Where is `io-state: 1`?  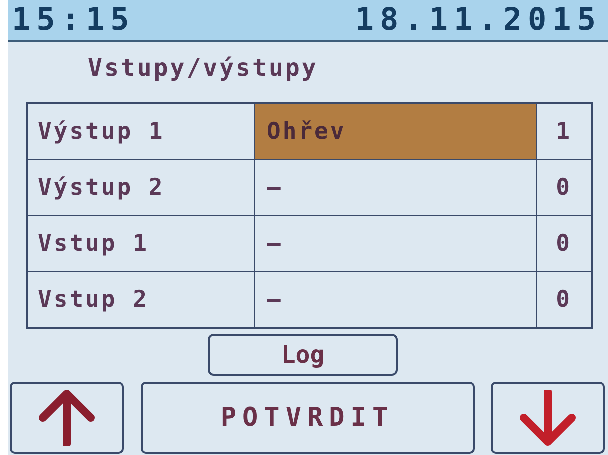
io-state: 1 is located at coordinates (564, 132).